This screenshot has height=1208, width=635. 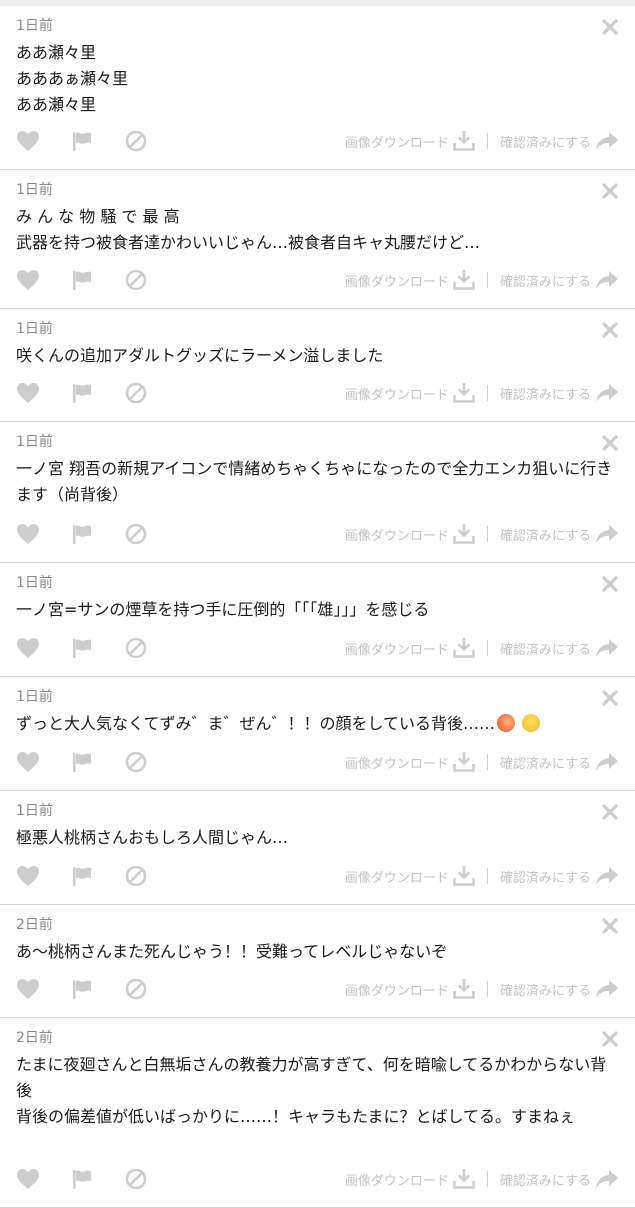 What do you see at coordinates (232, 951) in the screenshot?
I see `post-text: あ〜桃柄さんまた死んじゃう！！受難ってレベルじゃないぞ` at bounding box center [232, 951].